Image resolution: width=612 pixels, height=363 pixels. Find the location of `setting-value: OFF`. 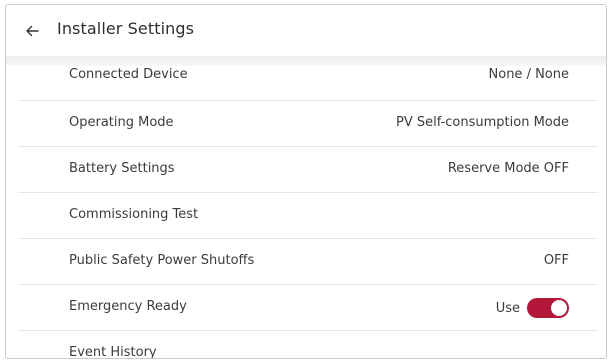

setting-value: OFF is located at coordinates (556, 260).